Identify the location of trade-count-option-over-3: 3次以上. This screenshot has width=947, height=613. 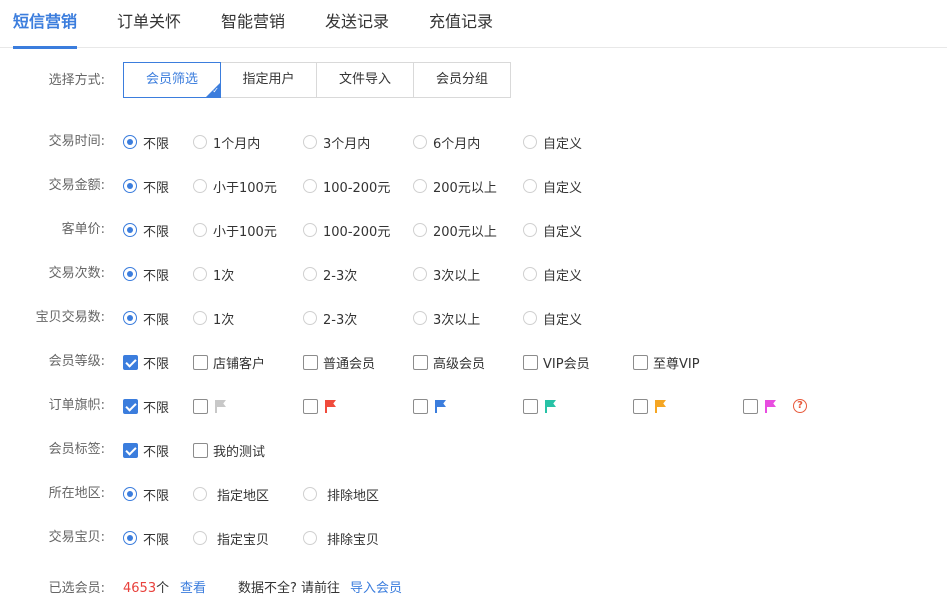
(446, 274).